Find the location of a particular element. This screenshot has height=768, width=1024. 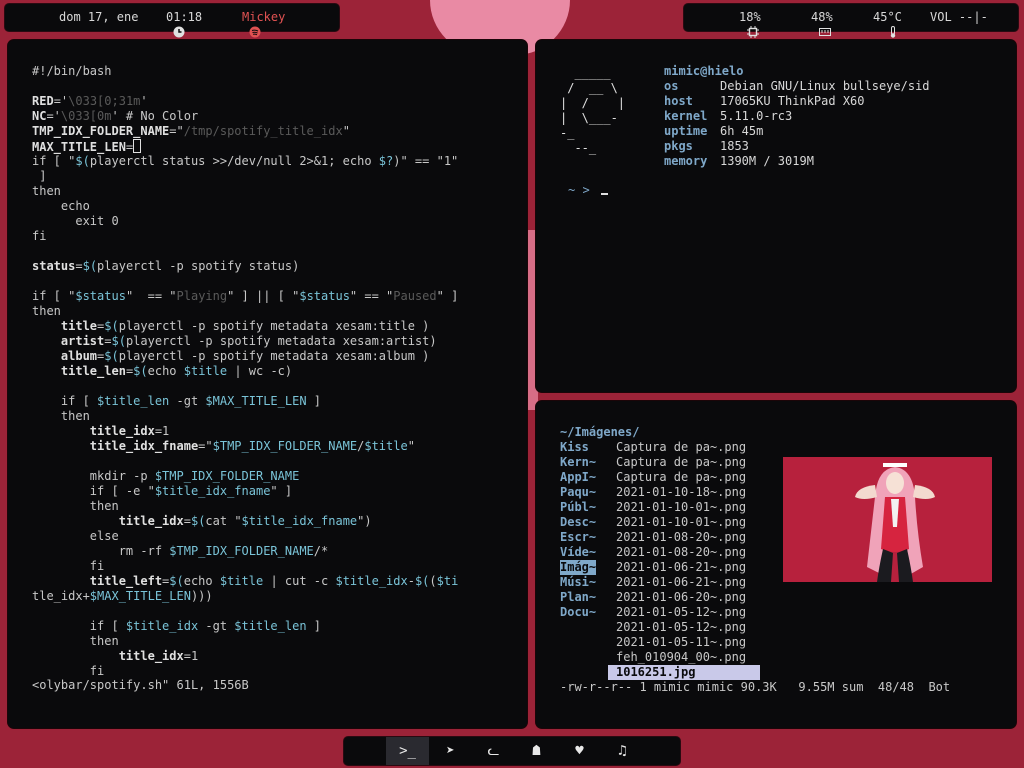

code-line: exit 0 is located at coordinates (75, 221).